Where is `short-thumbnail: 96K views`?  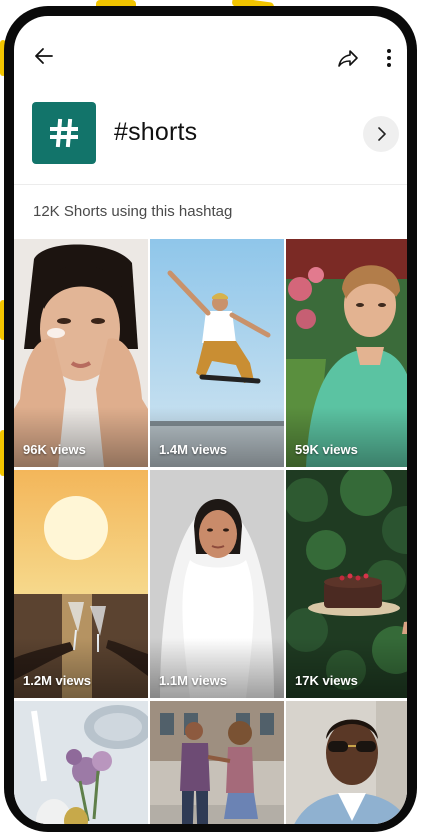
short-thumbnail: 96K views is located at coordinates (81, 353).